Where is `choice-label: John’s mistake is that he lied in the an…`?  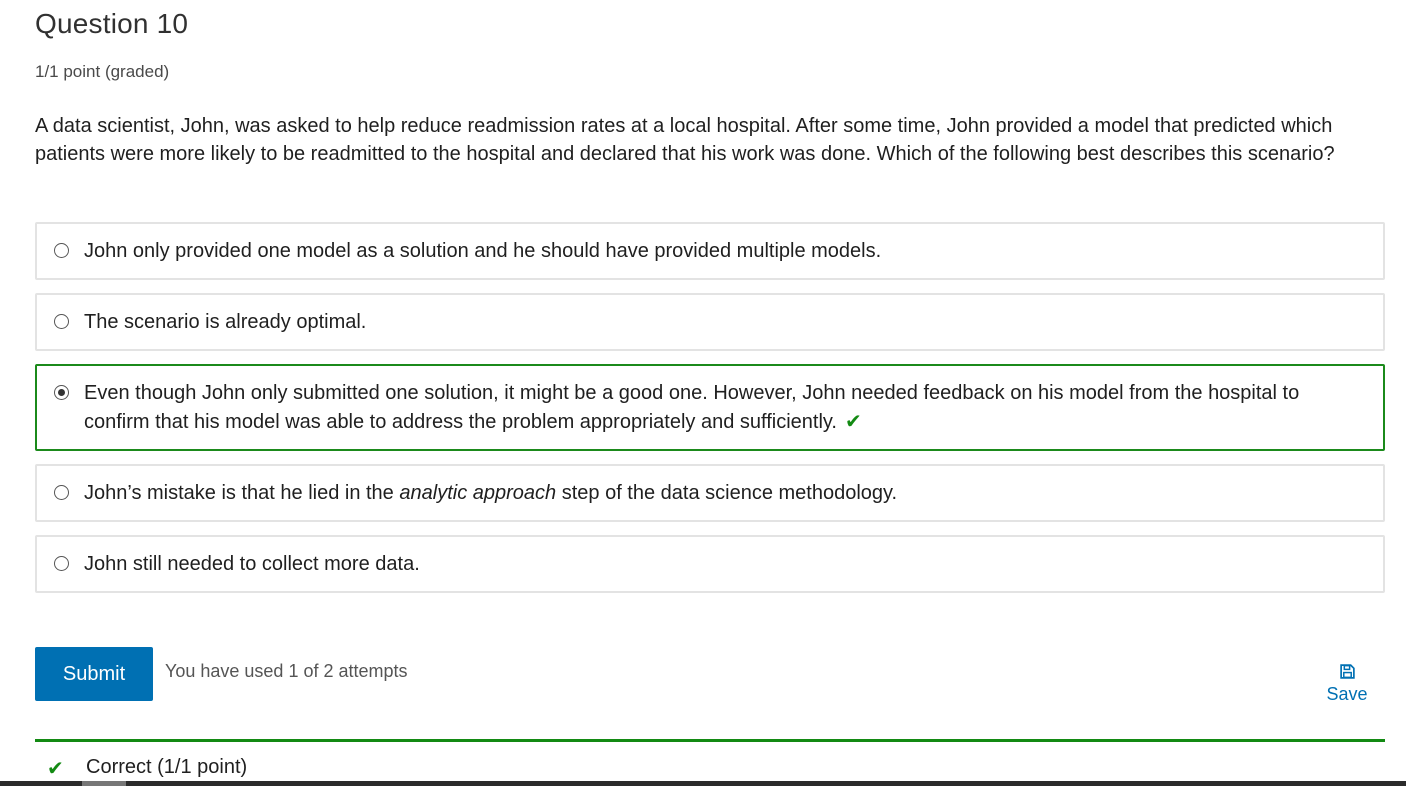
choice-label: John’s mistake is that he lied in the an… is located at coordinates (490, 493).